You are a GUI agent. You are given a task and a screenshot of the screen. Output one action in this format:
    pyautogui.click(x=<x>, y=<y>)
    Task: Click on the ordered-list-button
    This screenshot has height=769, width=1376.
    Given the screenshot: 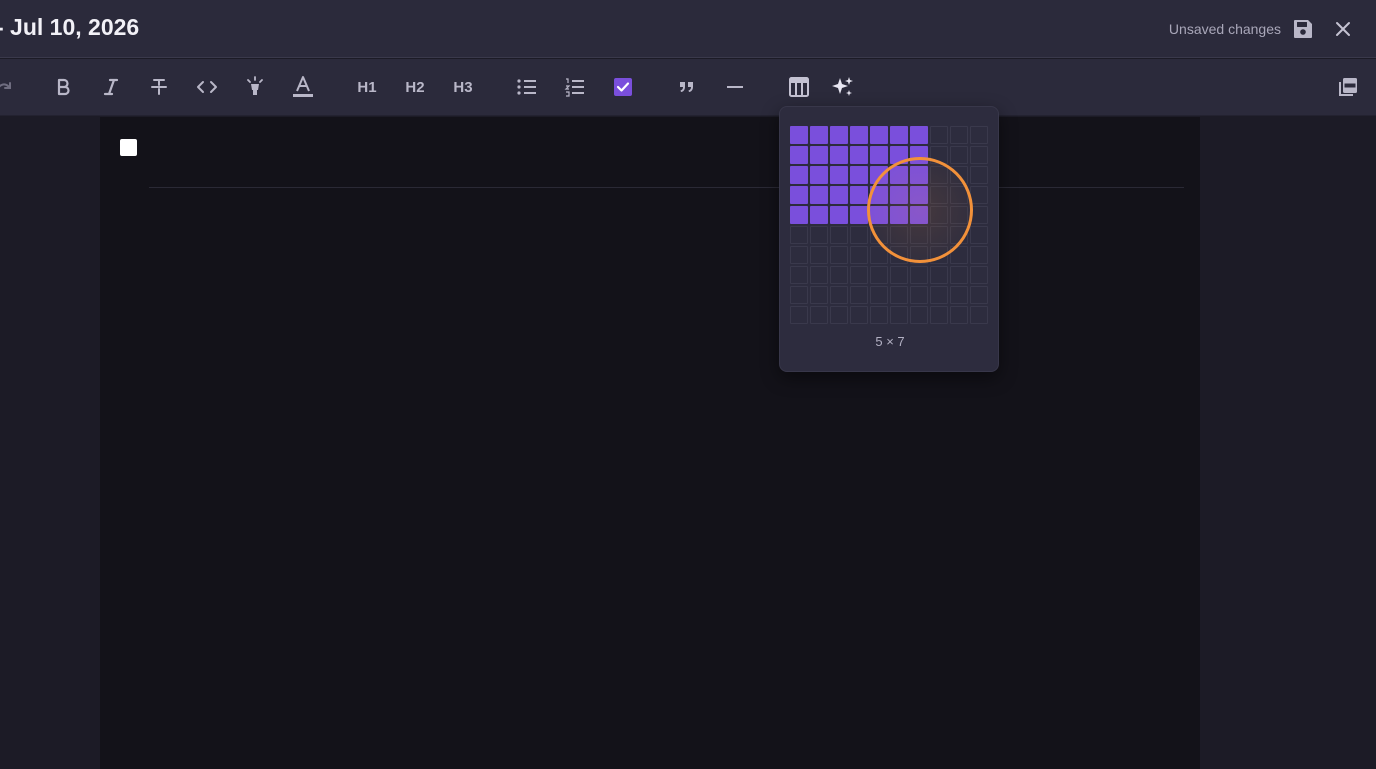 What is the action you would take?
    pyautogui.click(x=575, y=87)
    